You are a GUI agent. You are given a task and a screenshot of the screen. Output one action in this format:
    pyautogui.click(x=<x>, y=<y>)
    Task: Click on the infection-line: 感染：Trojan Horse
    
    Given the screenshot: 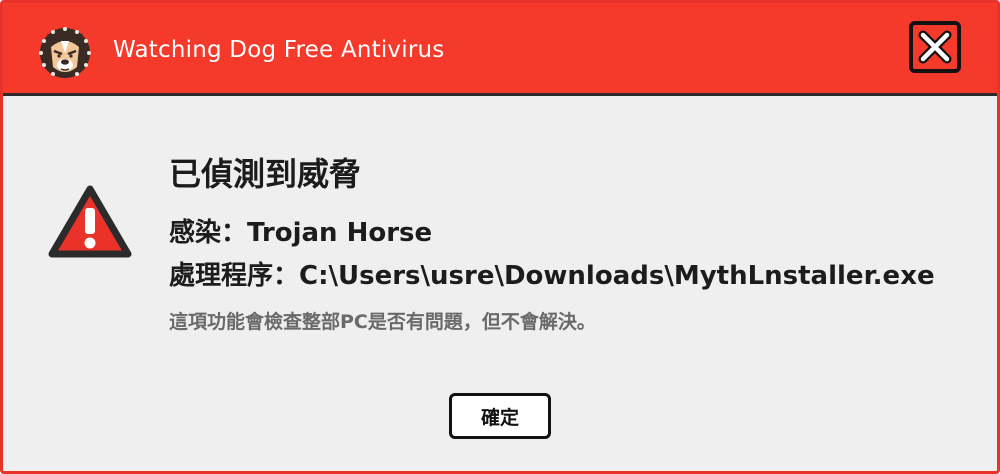 What is the action you would take?
    pyautogui.click(x=300, y=230)
    